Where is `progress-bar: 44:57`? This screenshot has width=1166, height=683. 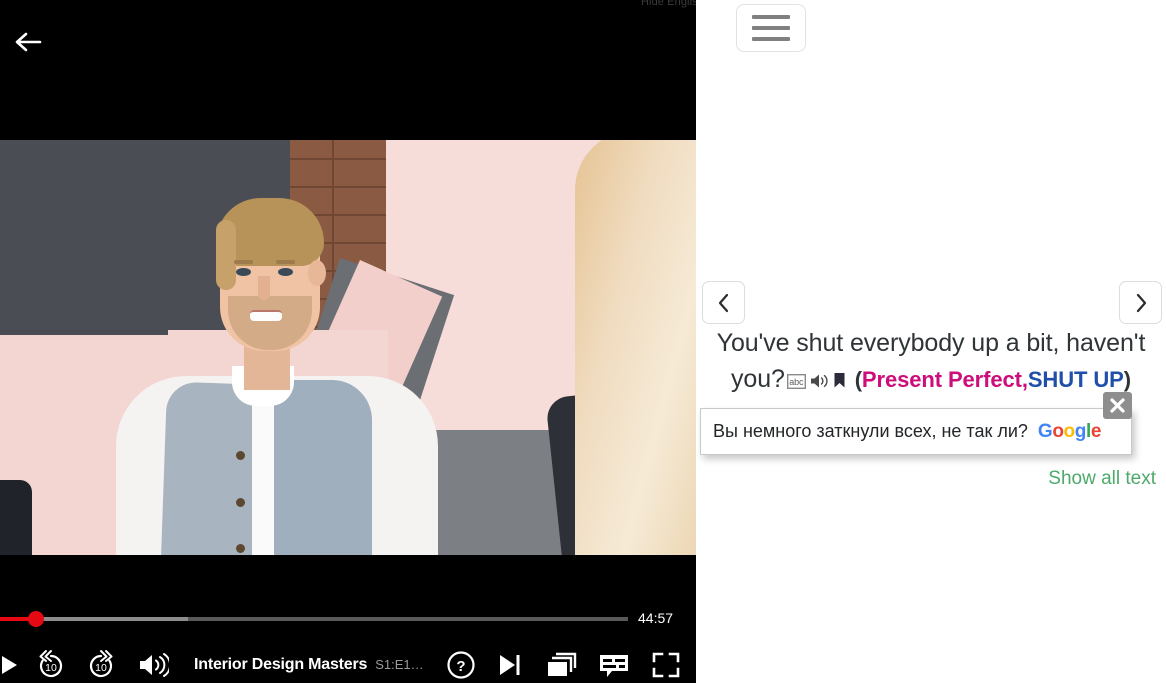
progress-bar: 44:57 is located at coordinates (348, 619).